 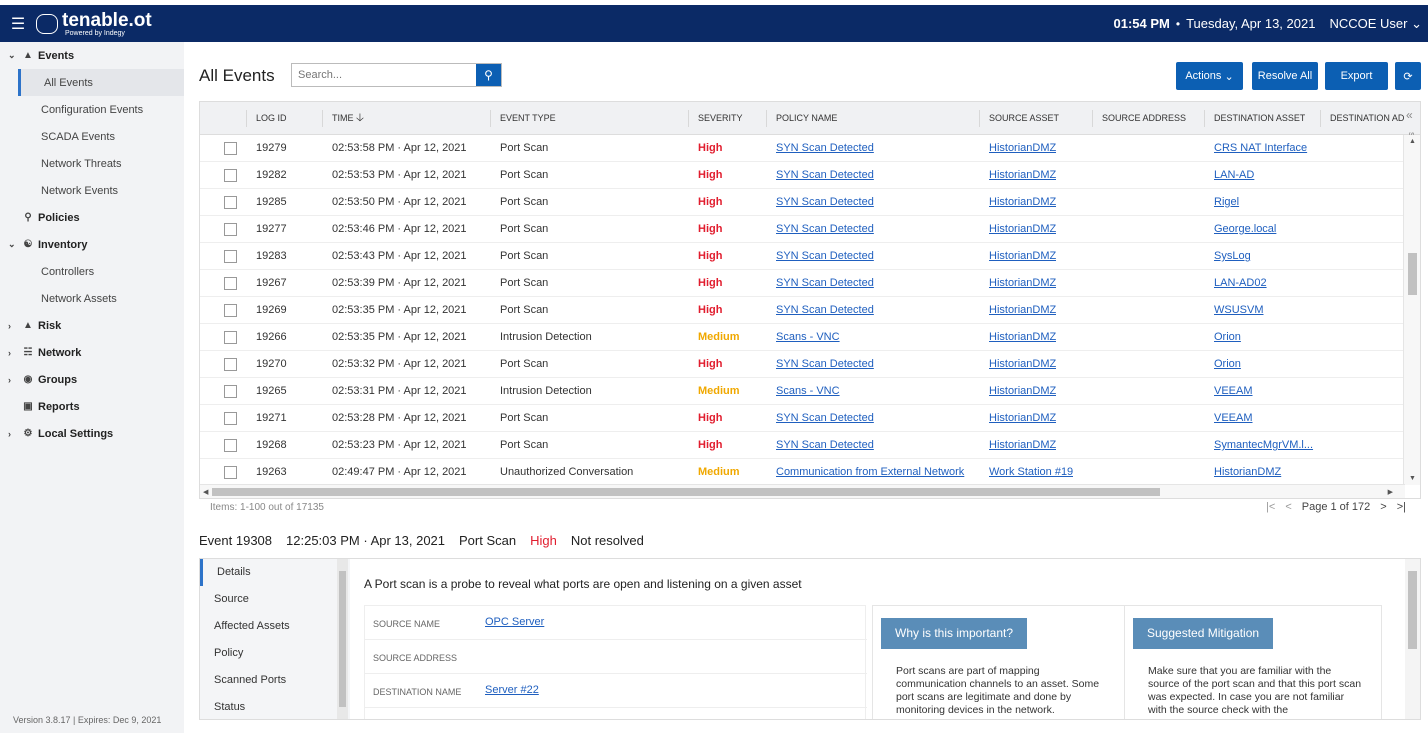 I want to click on search-button: ⚲, so click(x=488, y=75).